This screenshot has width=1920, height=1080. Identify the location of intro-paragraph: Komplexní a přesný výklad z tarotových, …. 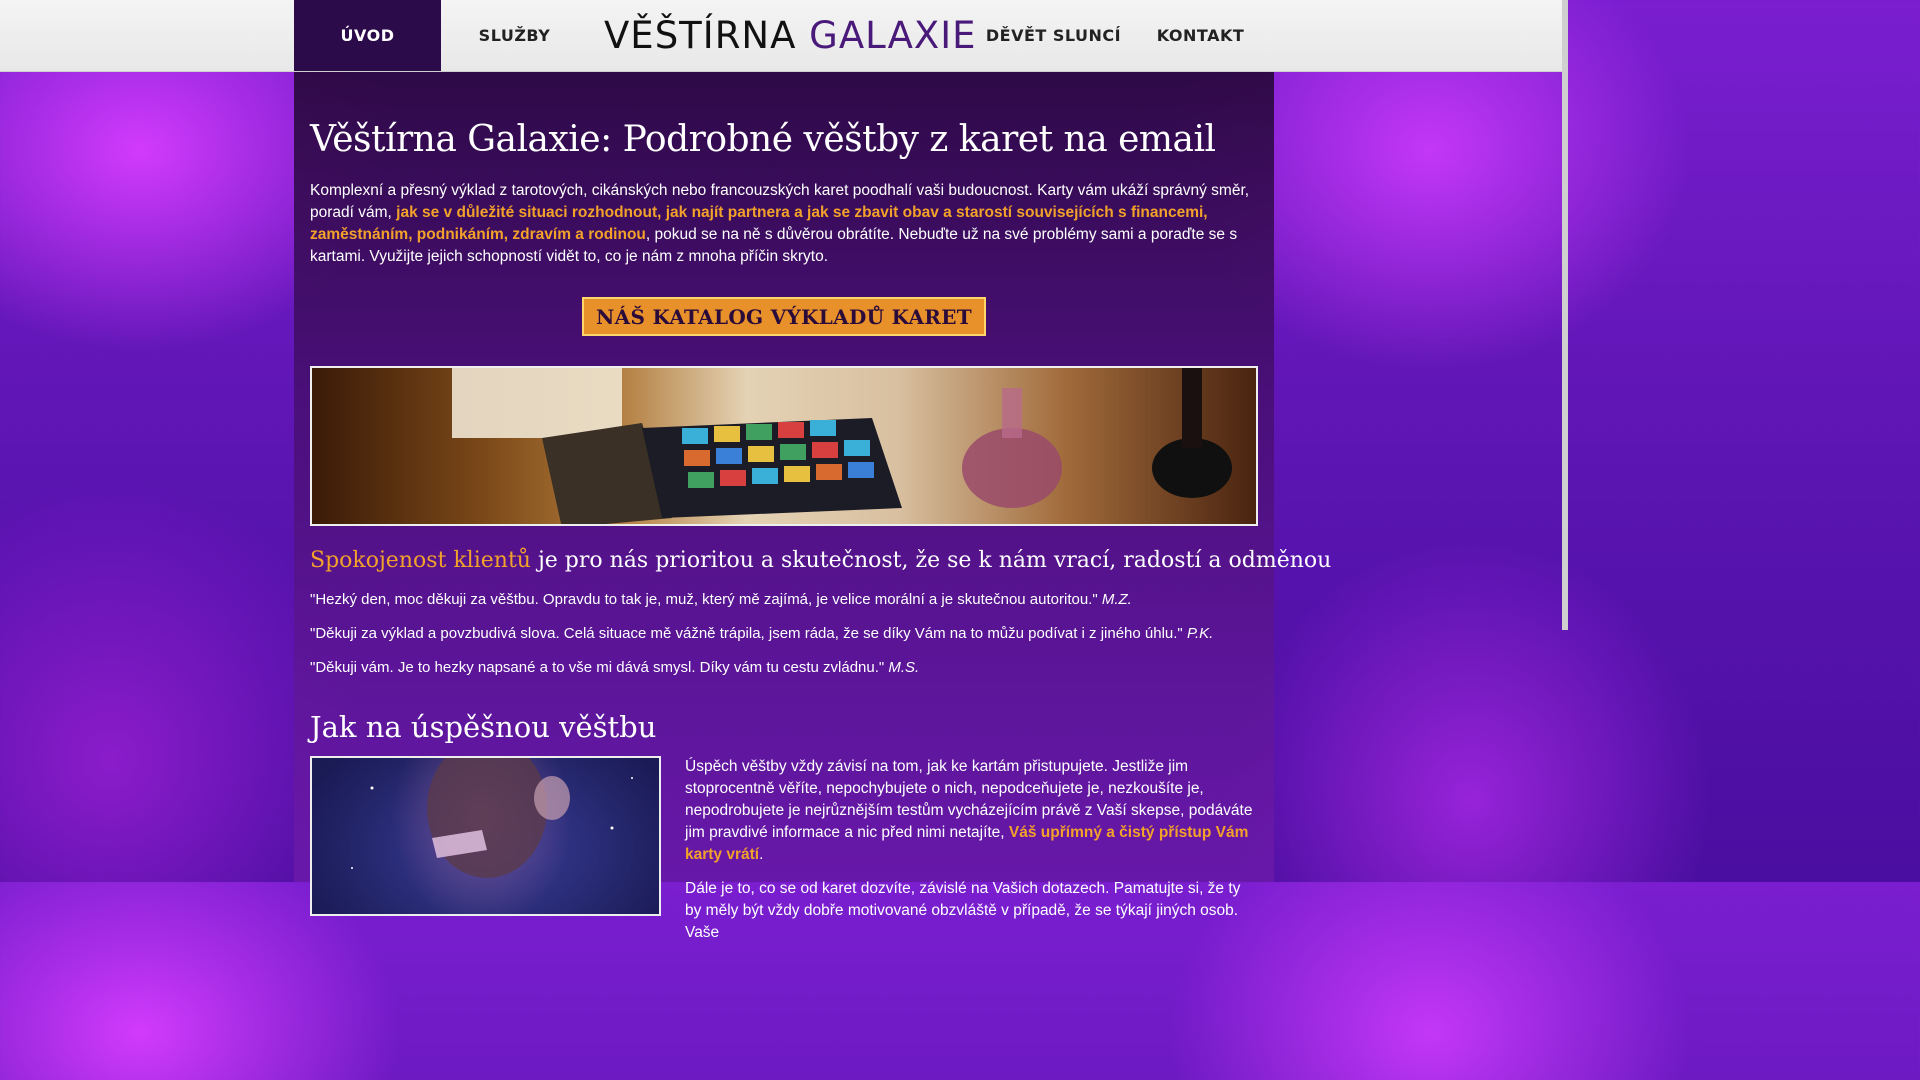
(784, 224).